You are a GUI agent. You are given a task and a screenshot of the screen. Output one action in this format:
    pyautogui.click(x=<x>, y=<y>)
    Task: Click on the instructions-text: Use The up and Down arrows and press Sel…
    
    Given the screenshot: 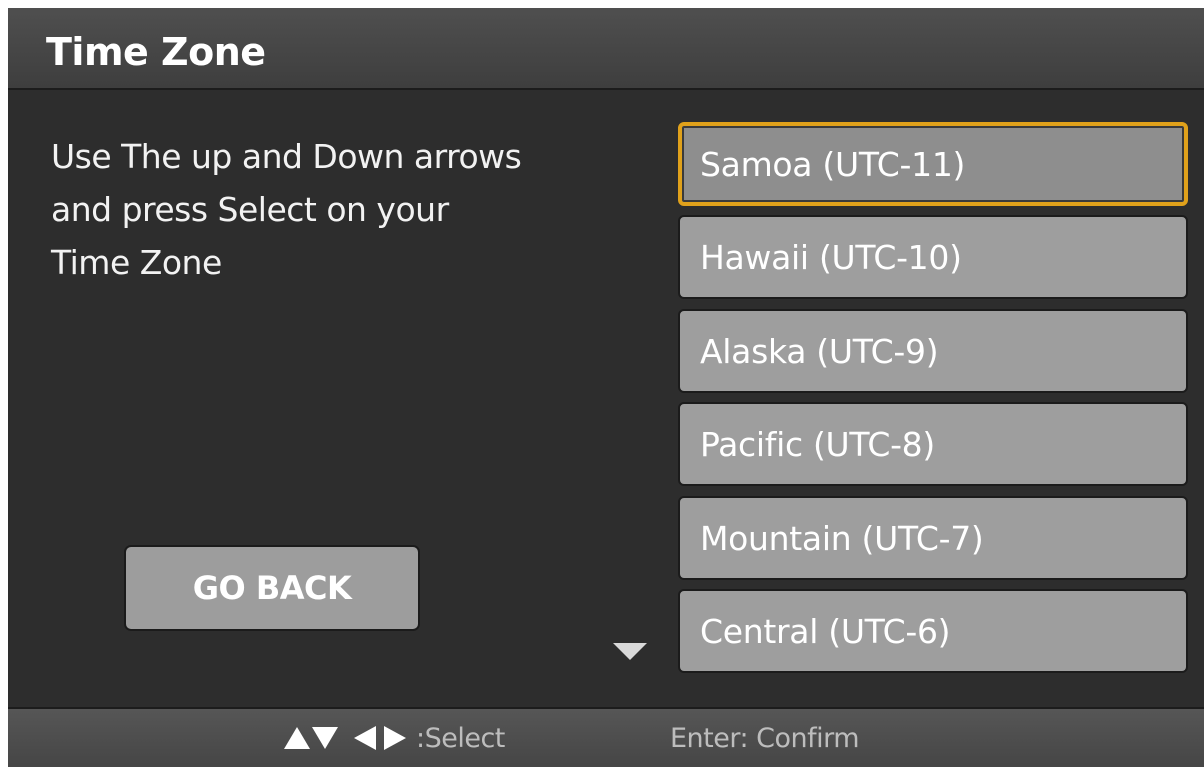 What is the action you would take?
    pyautogui.click(x=331, y=209)
    